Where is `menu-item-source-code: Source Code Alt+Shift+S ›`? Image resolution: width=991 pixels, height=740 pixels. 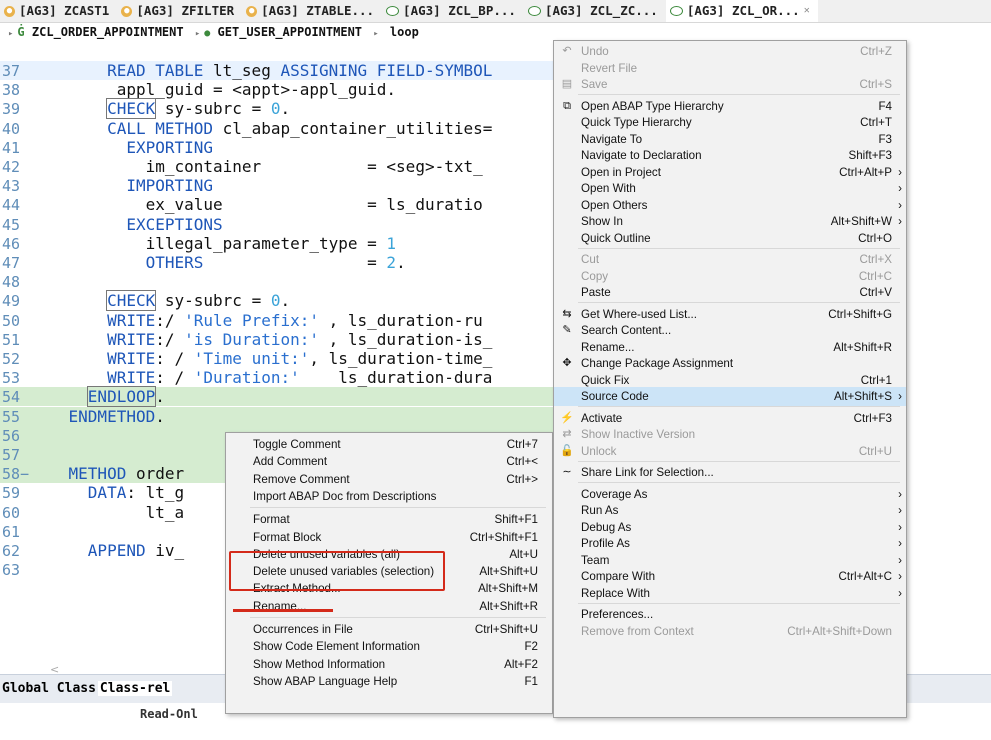
menu-item-source-code: Source Code Alt+Shift+S › is located at coordinates (730, 396).